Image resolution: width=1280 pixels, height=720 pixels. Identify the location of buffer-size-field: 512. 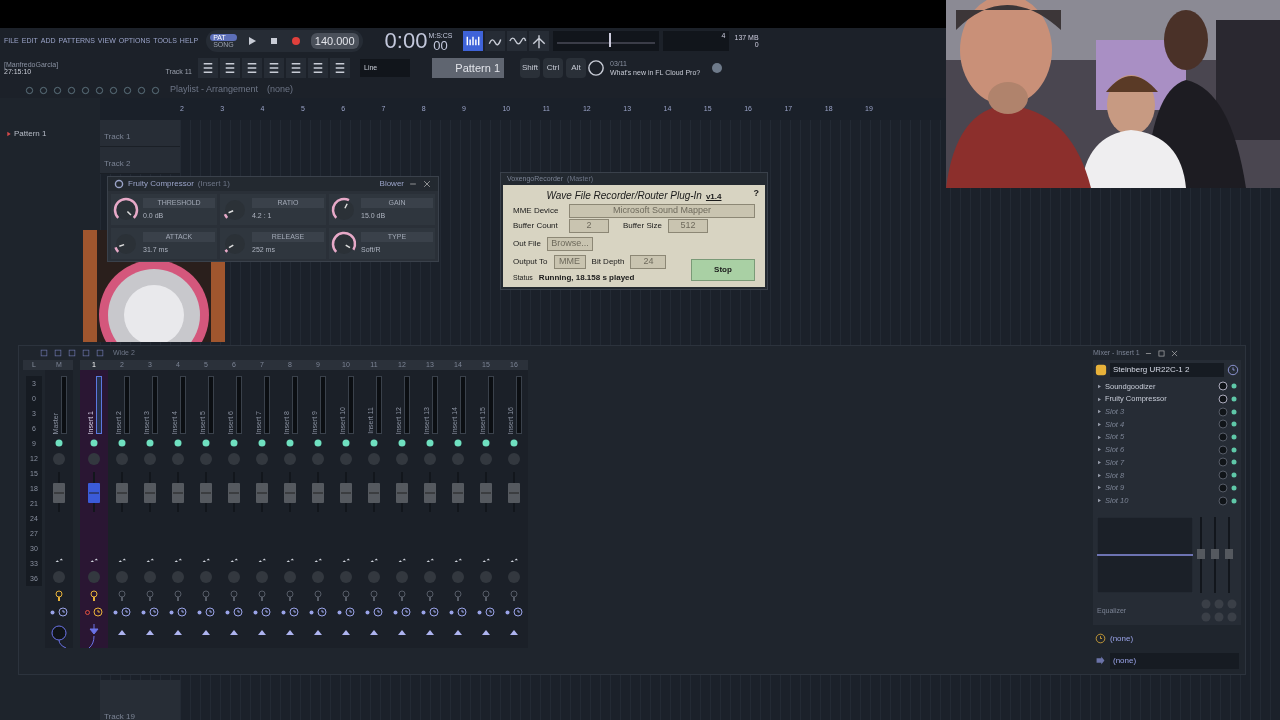
(688, 226).